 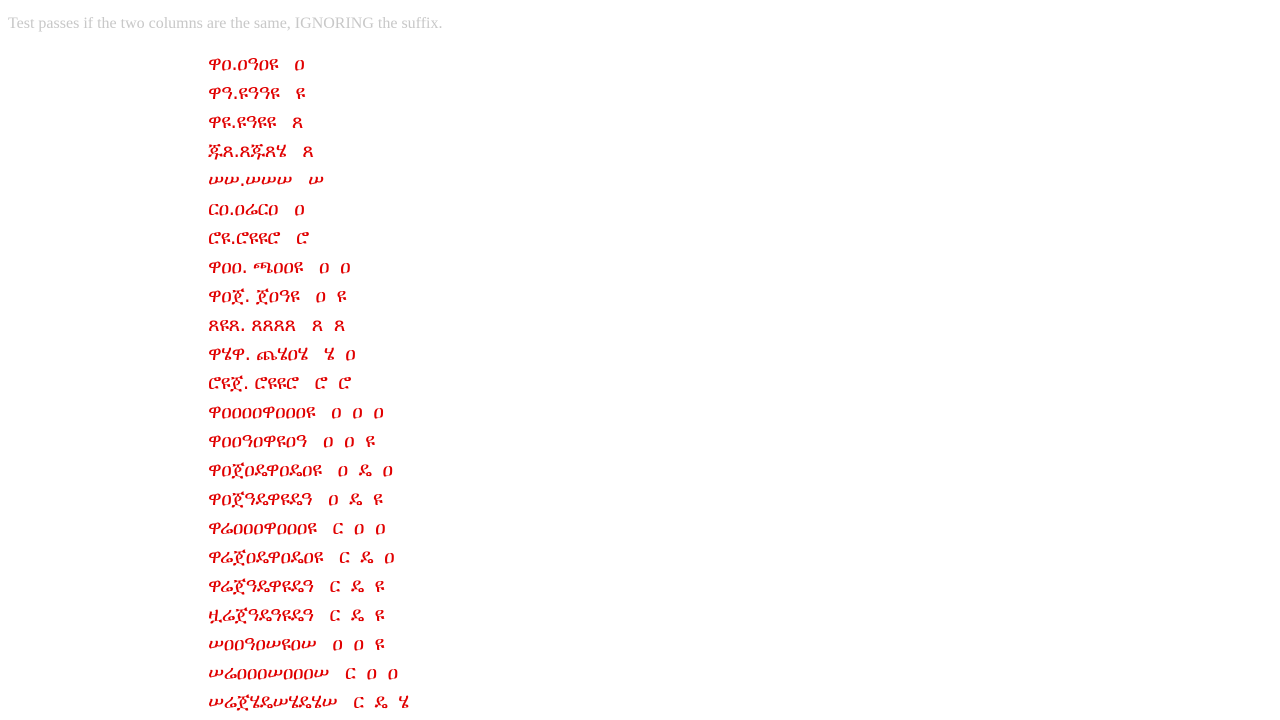 I want to click on glyph-row: ዋዐዐ. ጫዐዐዩ ዐ ዐ, so click(x=368, y=266).